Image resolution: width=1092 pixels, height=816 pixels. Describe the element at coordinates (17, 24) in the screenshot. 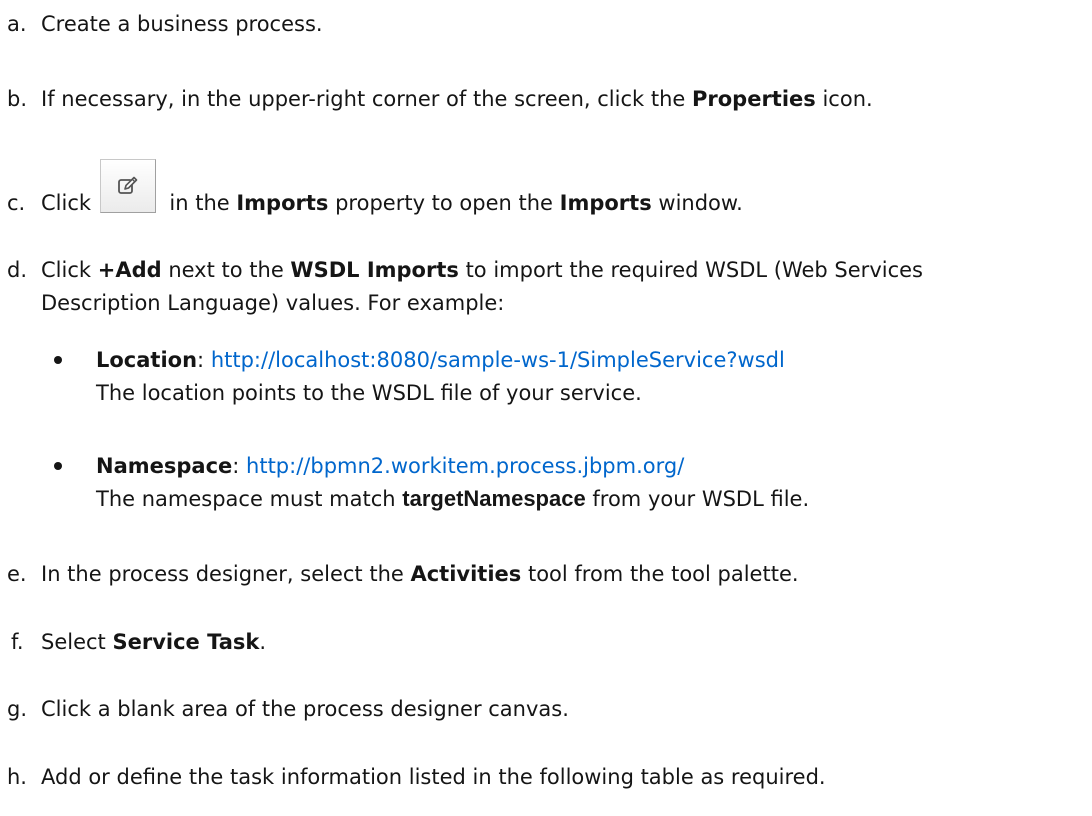

I see `step-letter: a.` at that location.